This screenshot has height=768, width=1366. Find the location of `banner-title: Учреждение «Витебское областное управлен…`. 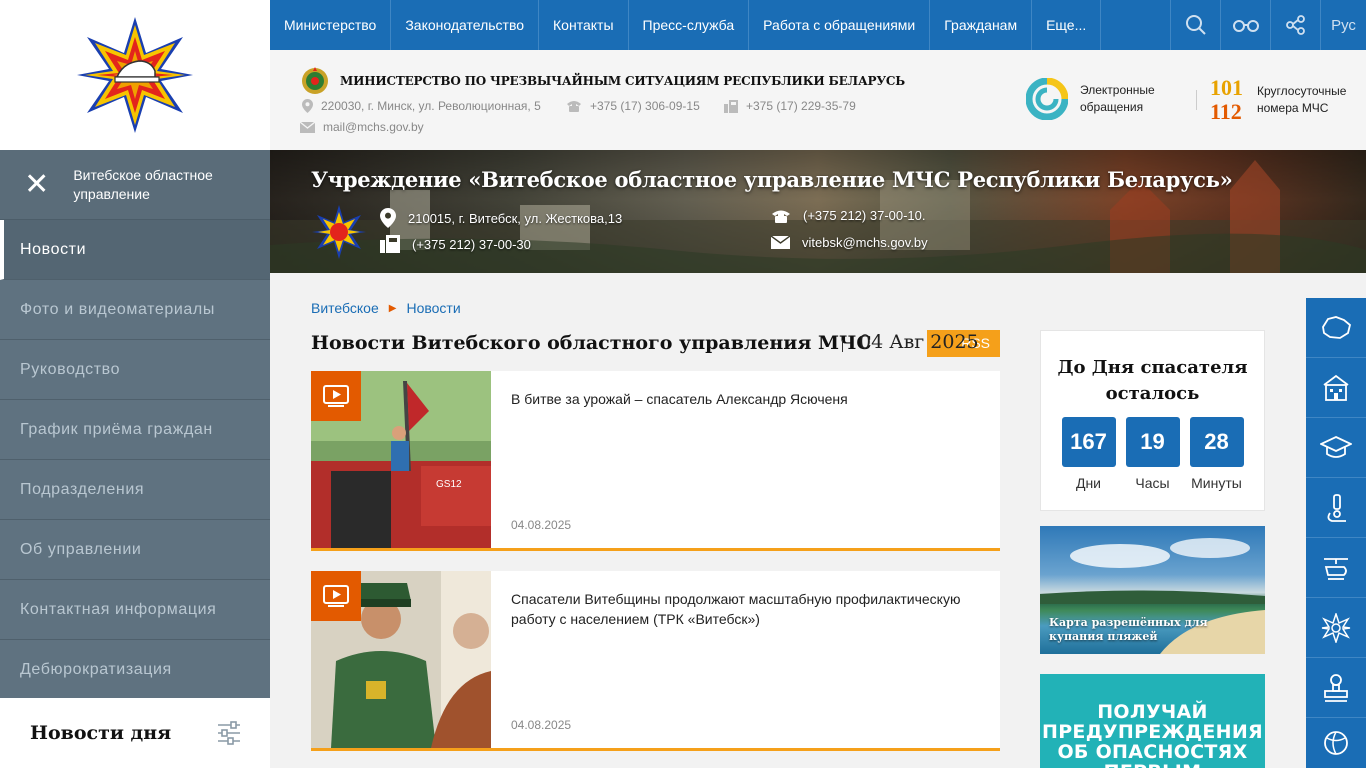

banner-title: Учреждение «Витебское областное управлен… is located at coordinates (772, 179).